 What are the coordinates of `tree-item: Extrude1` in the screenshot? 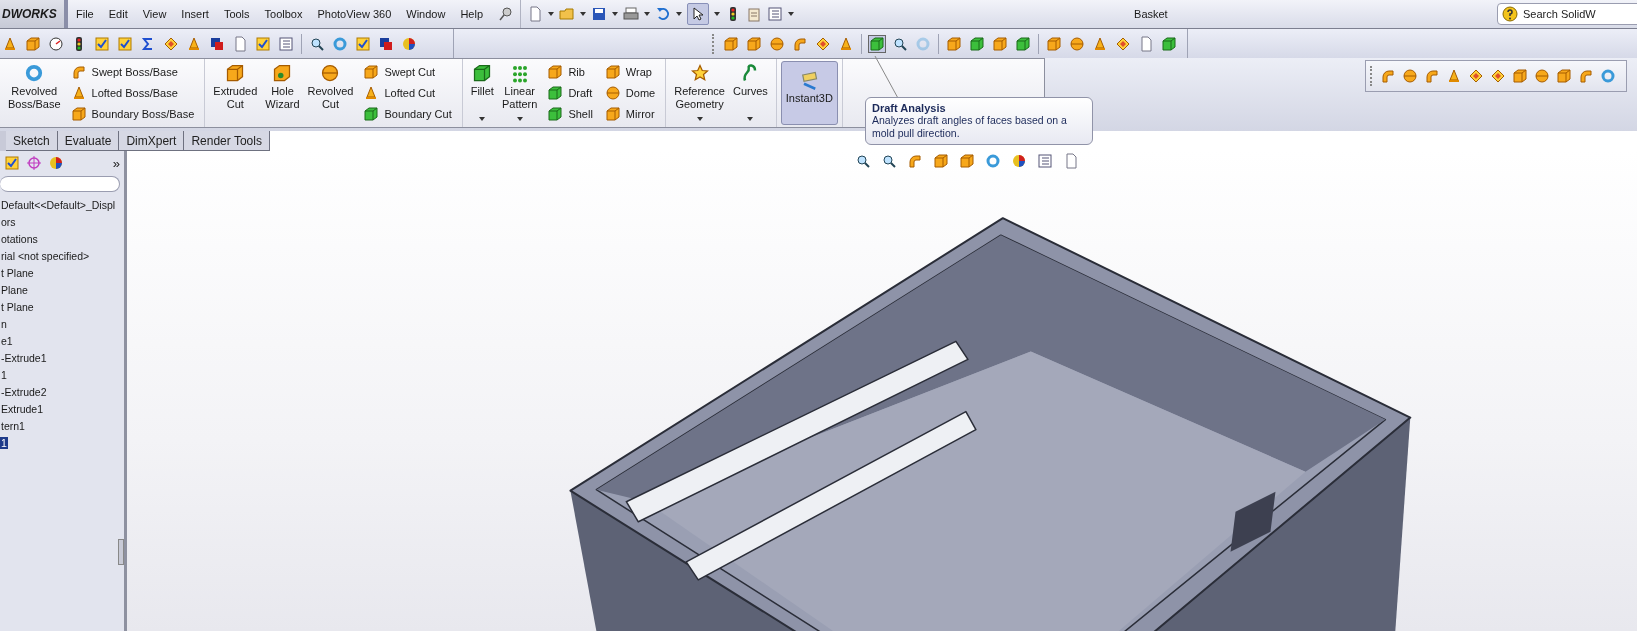 It's located at (22, 408).